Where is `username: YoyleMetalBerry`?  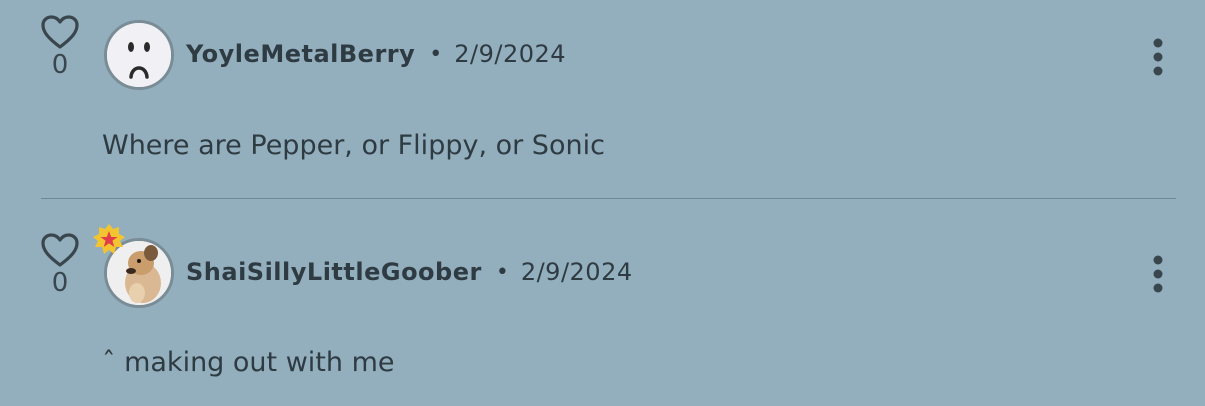
username: YoyleMetalBerry is located at coordinates (300, 54).